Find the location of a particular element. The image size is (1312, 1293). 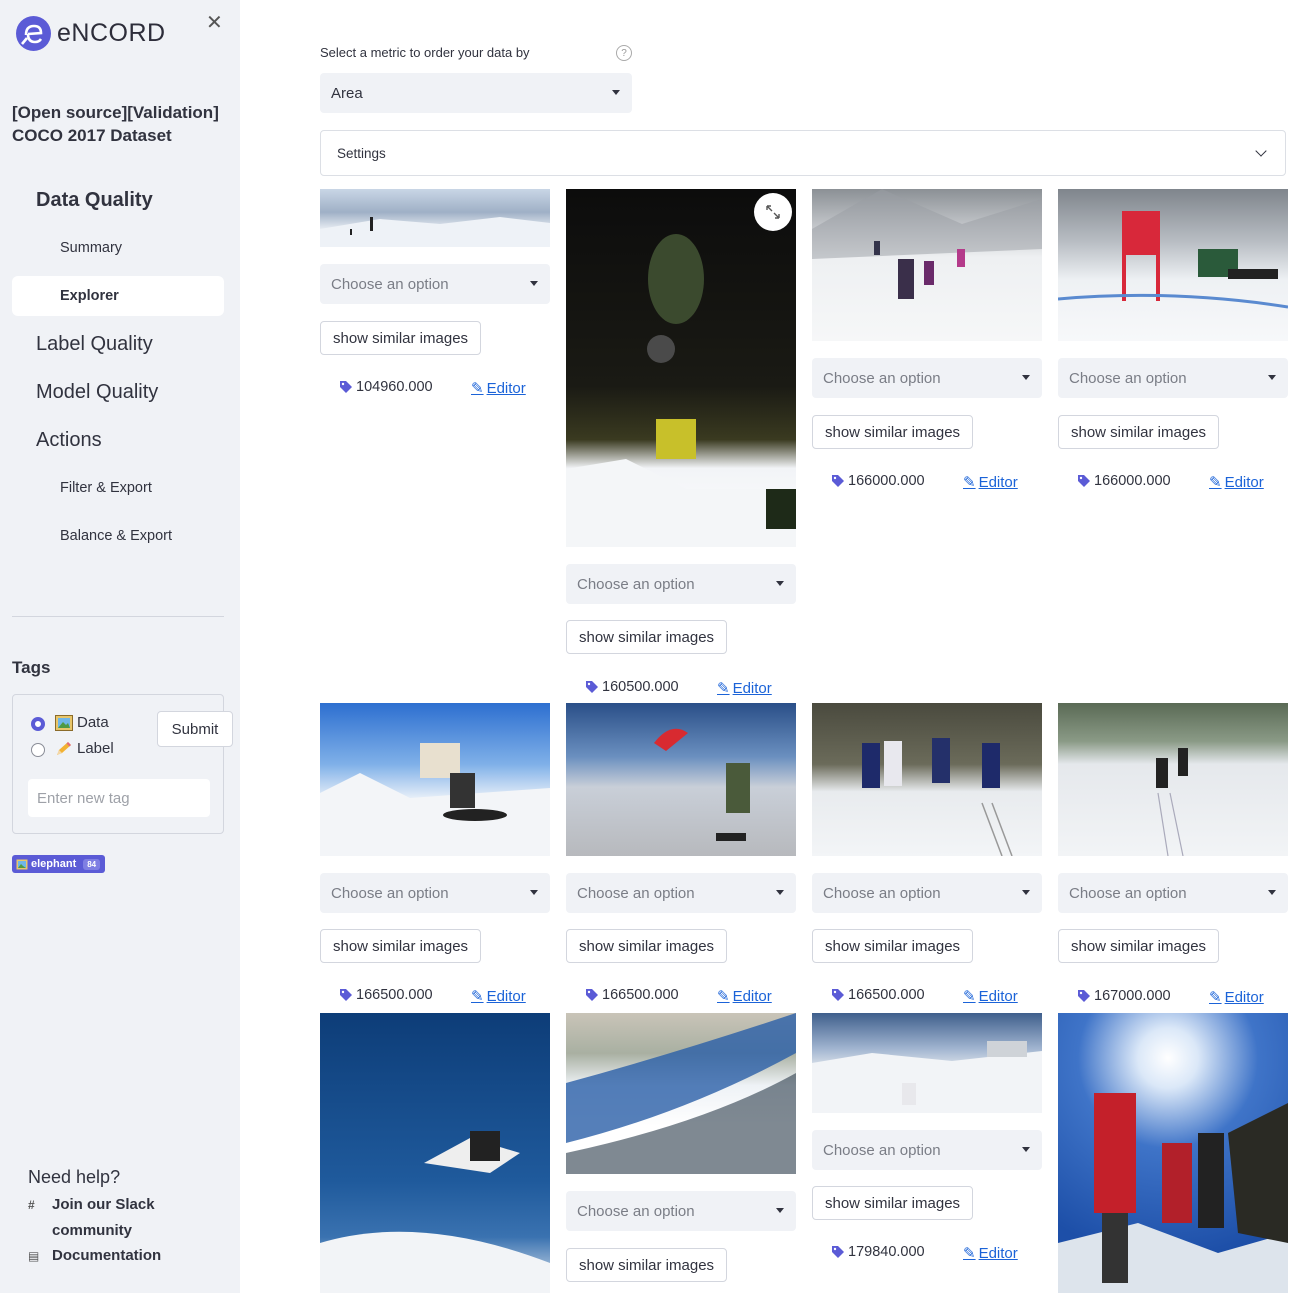

documentation-link: ▤ Documentation is located at coordinates (94, 1256).